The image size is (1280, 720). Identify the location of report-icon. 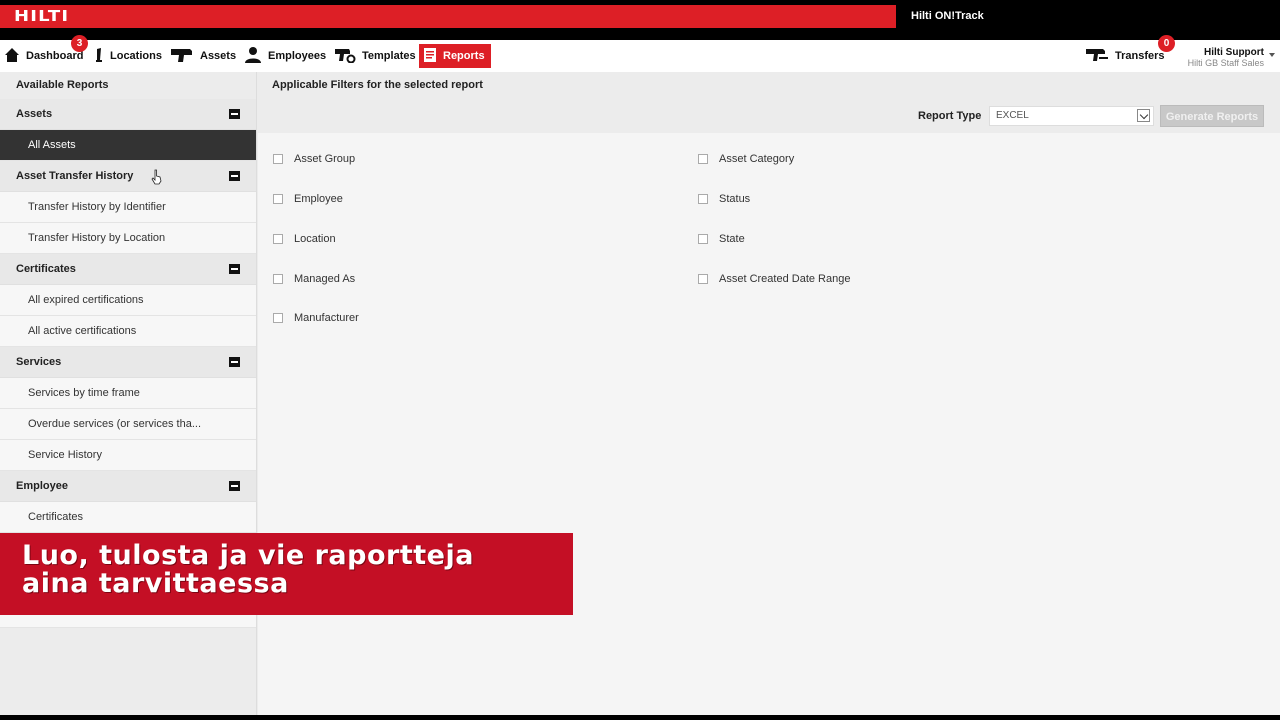
(430, 56).